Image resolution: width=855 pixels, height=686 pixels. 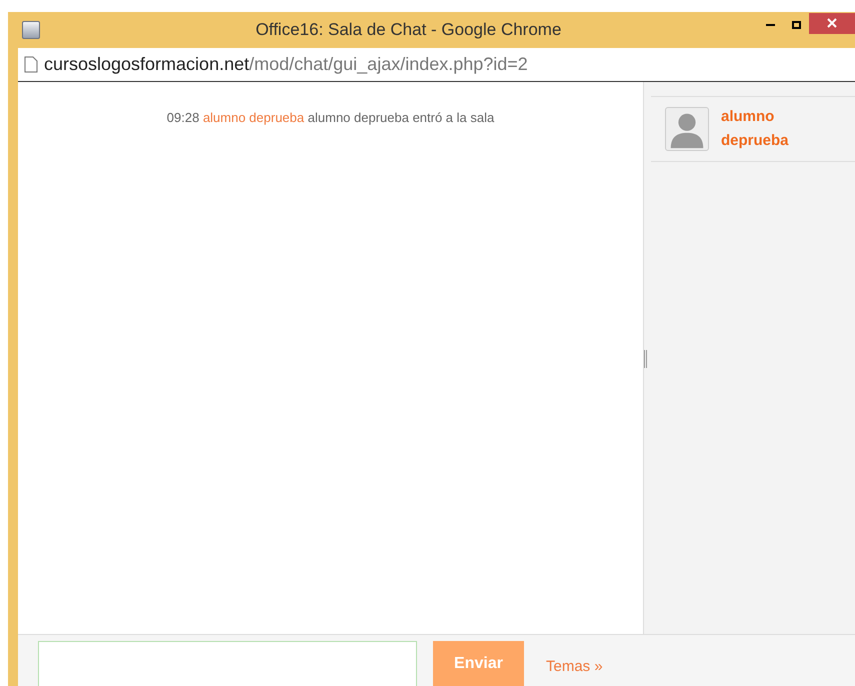 I want to click on page-icon, so click(x=31, y=64).